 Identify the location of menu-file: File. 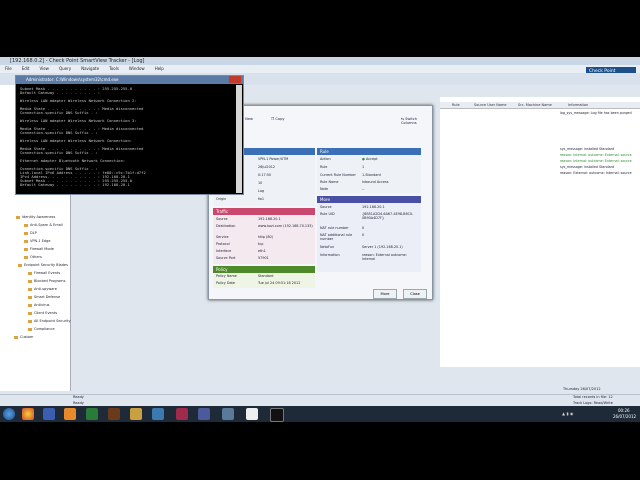
(8, 69).